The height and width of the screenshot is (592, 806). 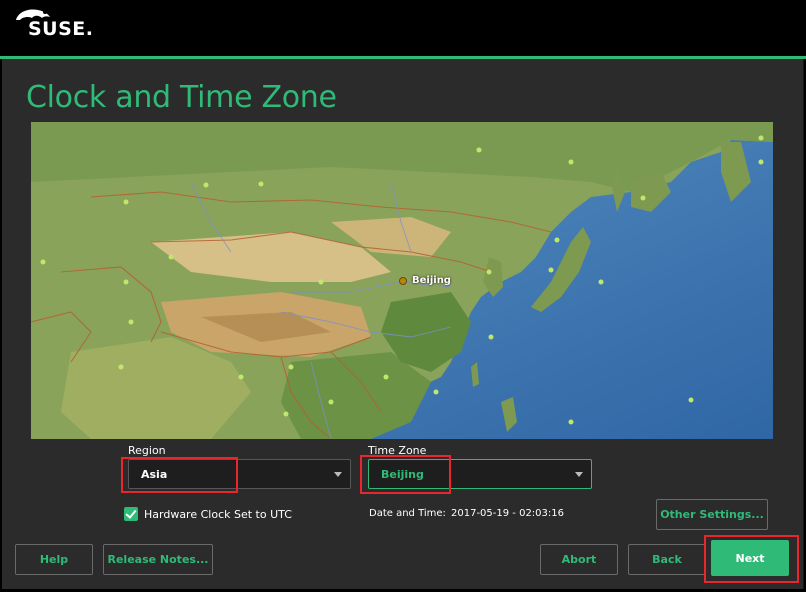 I want to click on datetime-value: 2017-05-19 - 02:03:16, so click(x=507, y=513).